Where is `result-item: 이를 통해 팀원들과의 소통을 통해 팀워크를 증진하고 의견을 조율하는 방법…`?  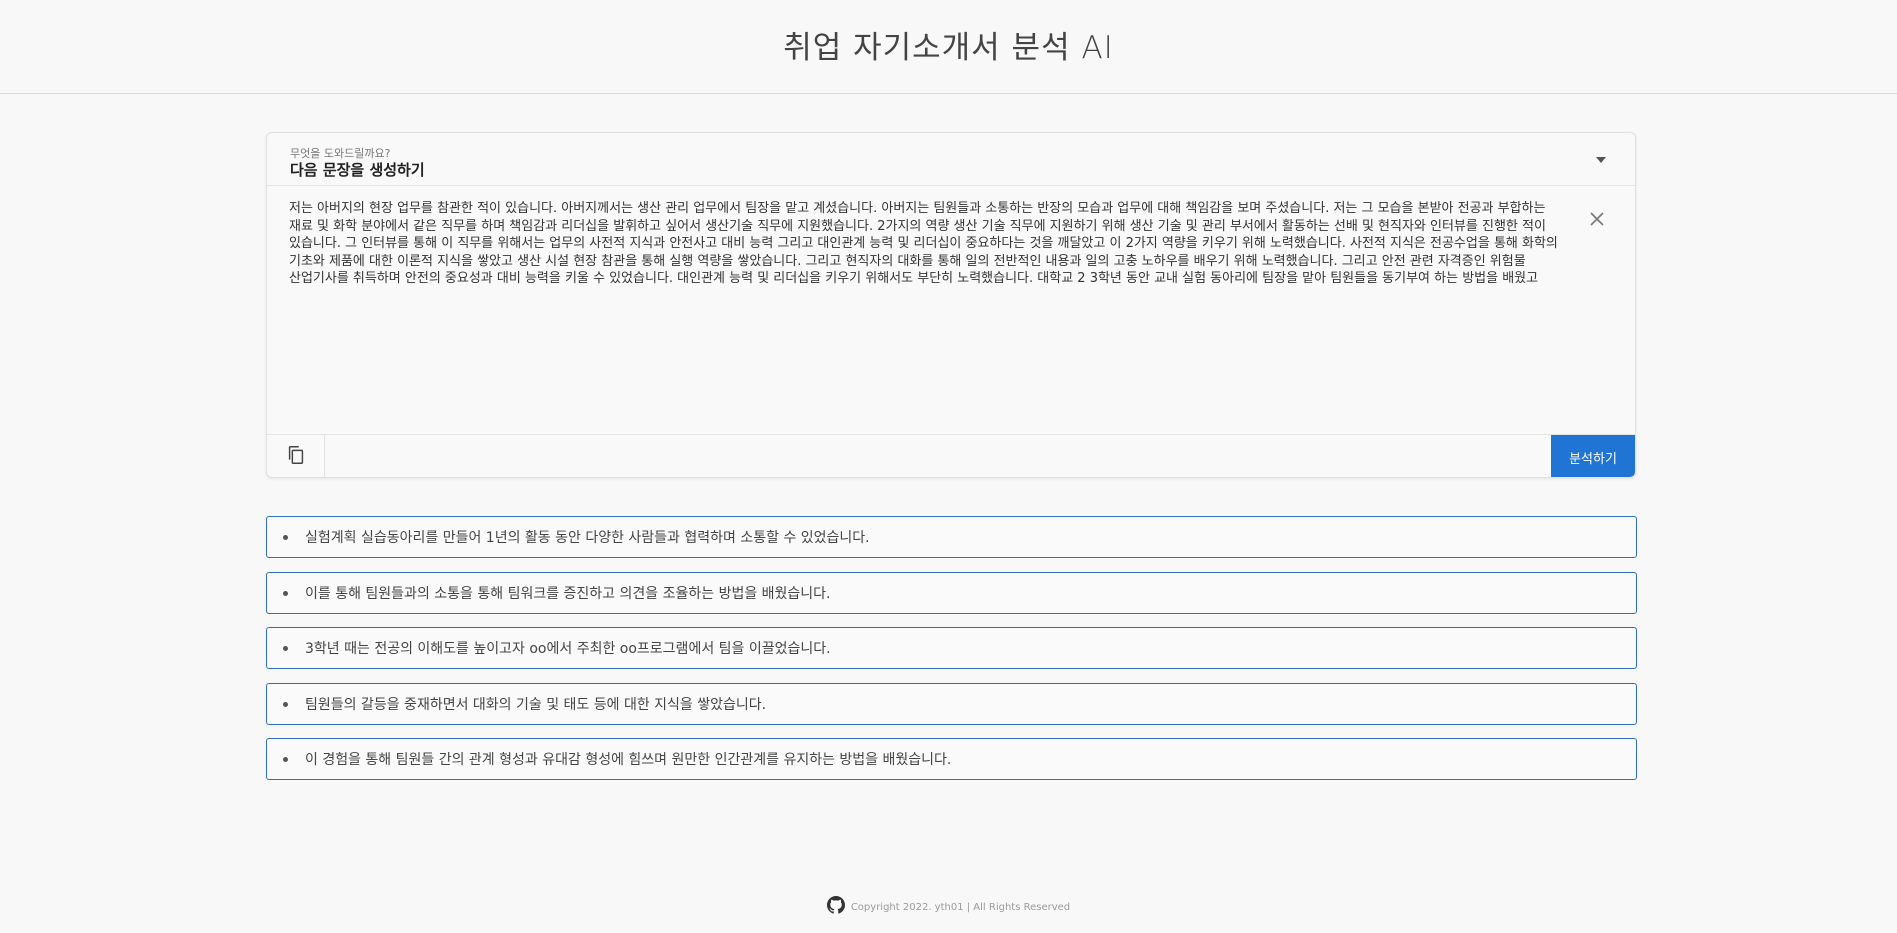 result-item: 이를 통해 팀원들과의 소통을 통해 팀워크를 증진하고 의견을 조율하는 방법… is located at coordinates (951, 592).